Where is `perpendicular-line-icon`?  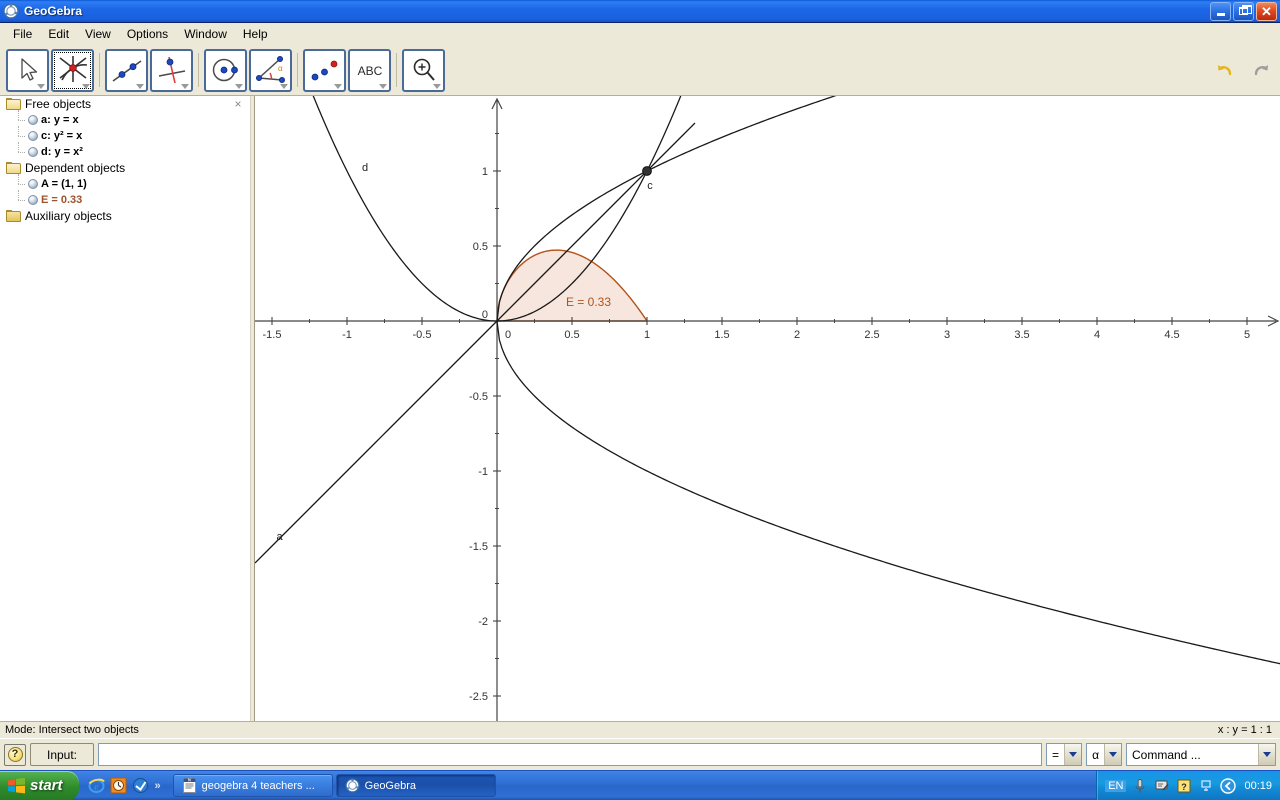 perpendicular-line-icon is located at coordinates (171, 70).